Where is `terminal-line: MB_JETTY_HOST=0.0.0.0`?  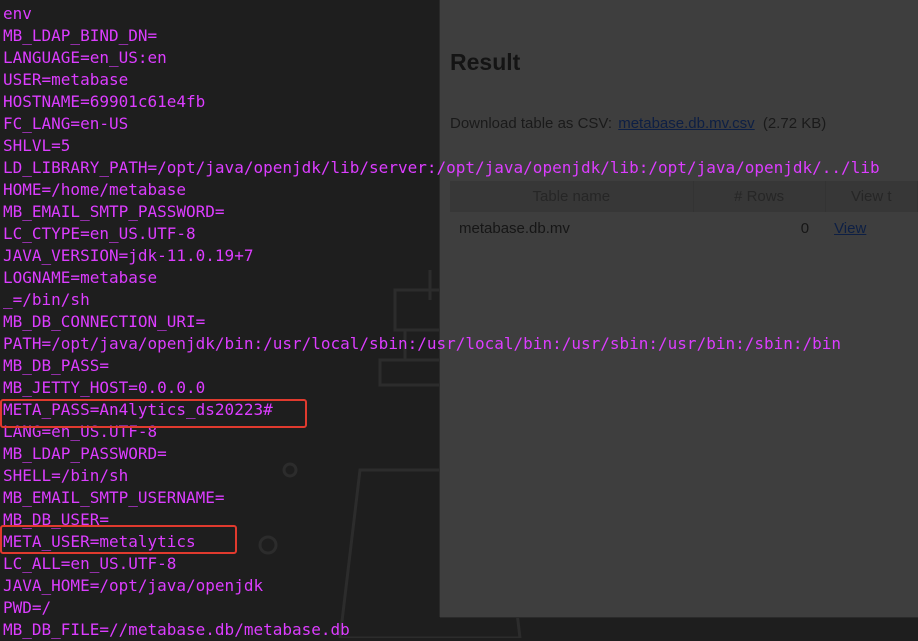
terminal-line: MB_JETTY_HOST=0.0.0.0 is located at coordinates (104, 387).